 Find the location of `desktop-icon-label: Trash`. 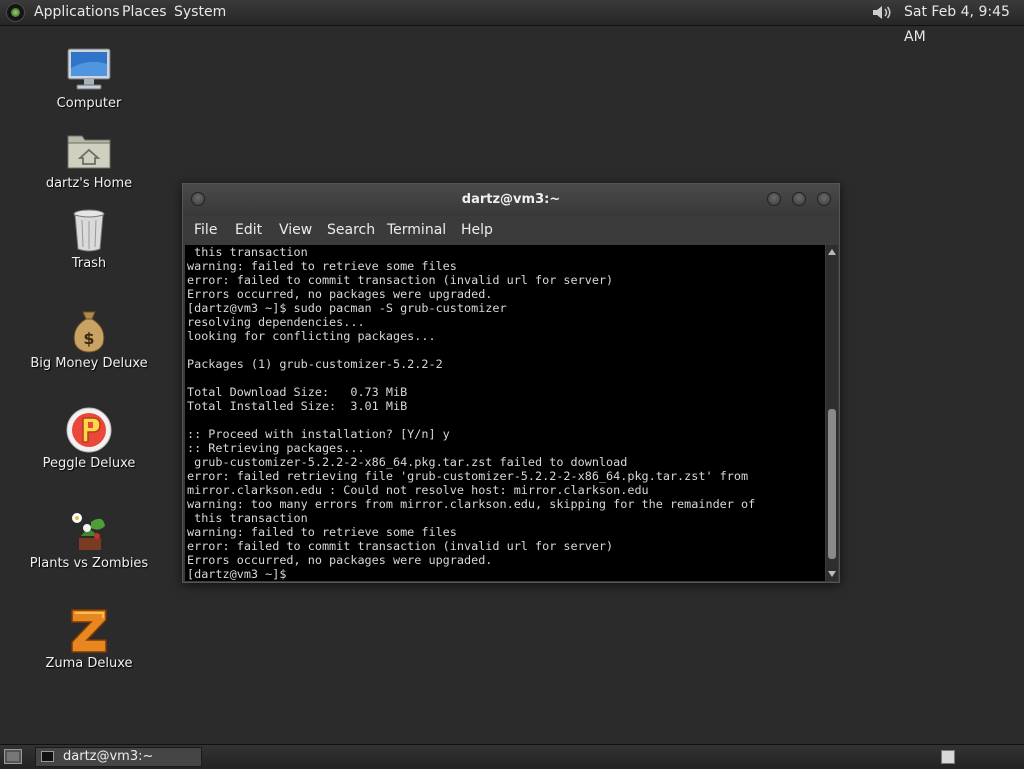

desktop-icon-label: Trash is located at coordinates (89, 263).